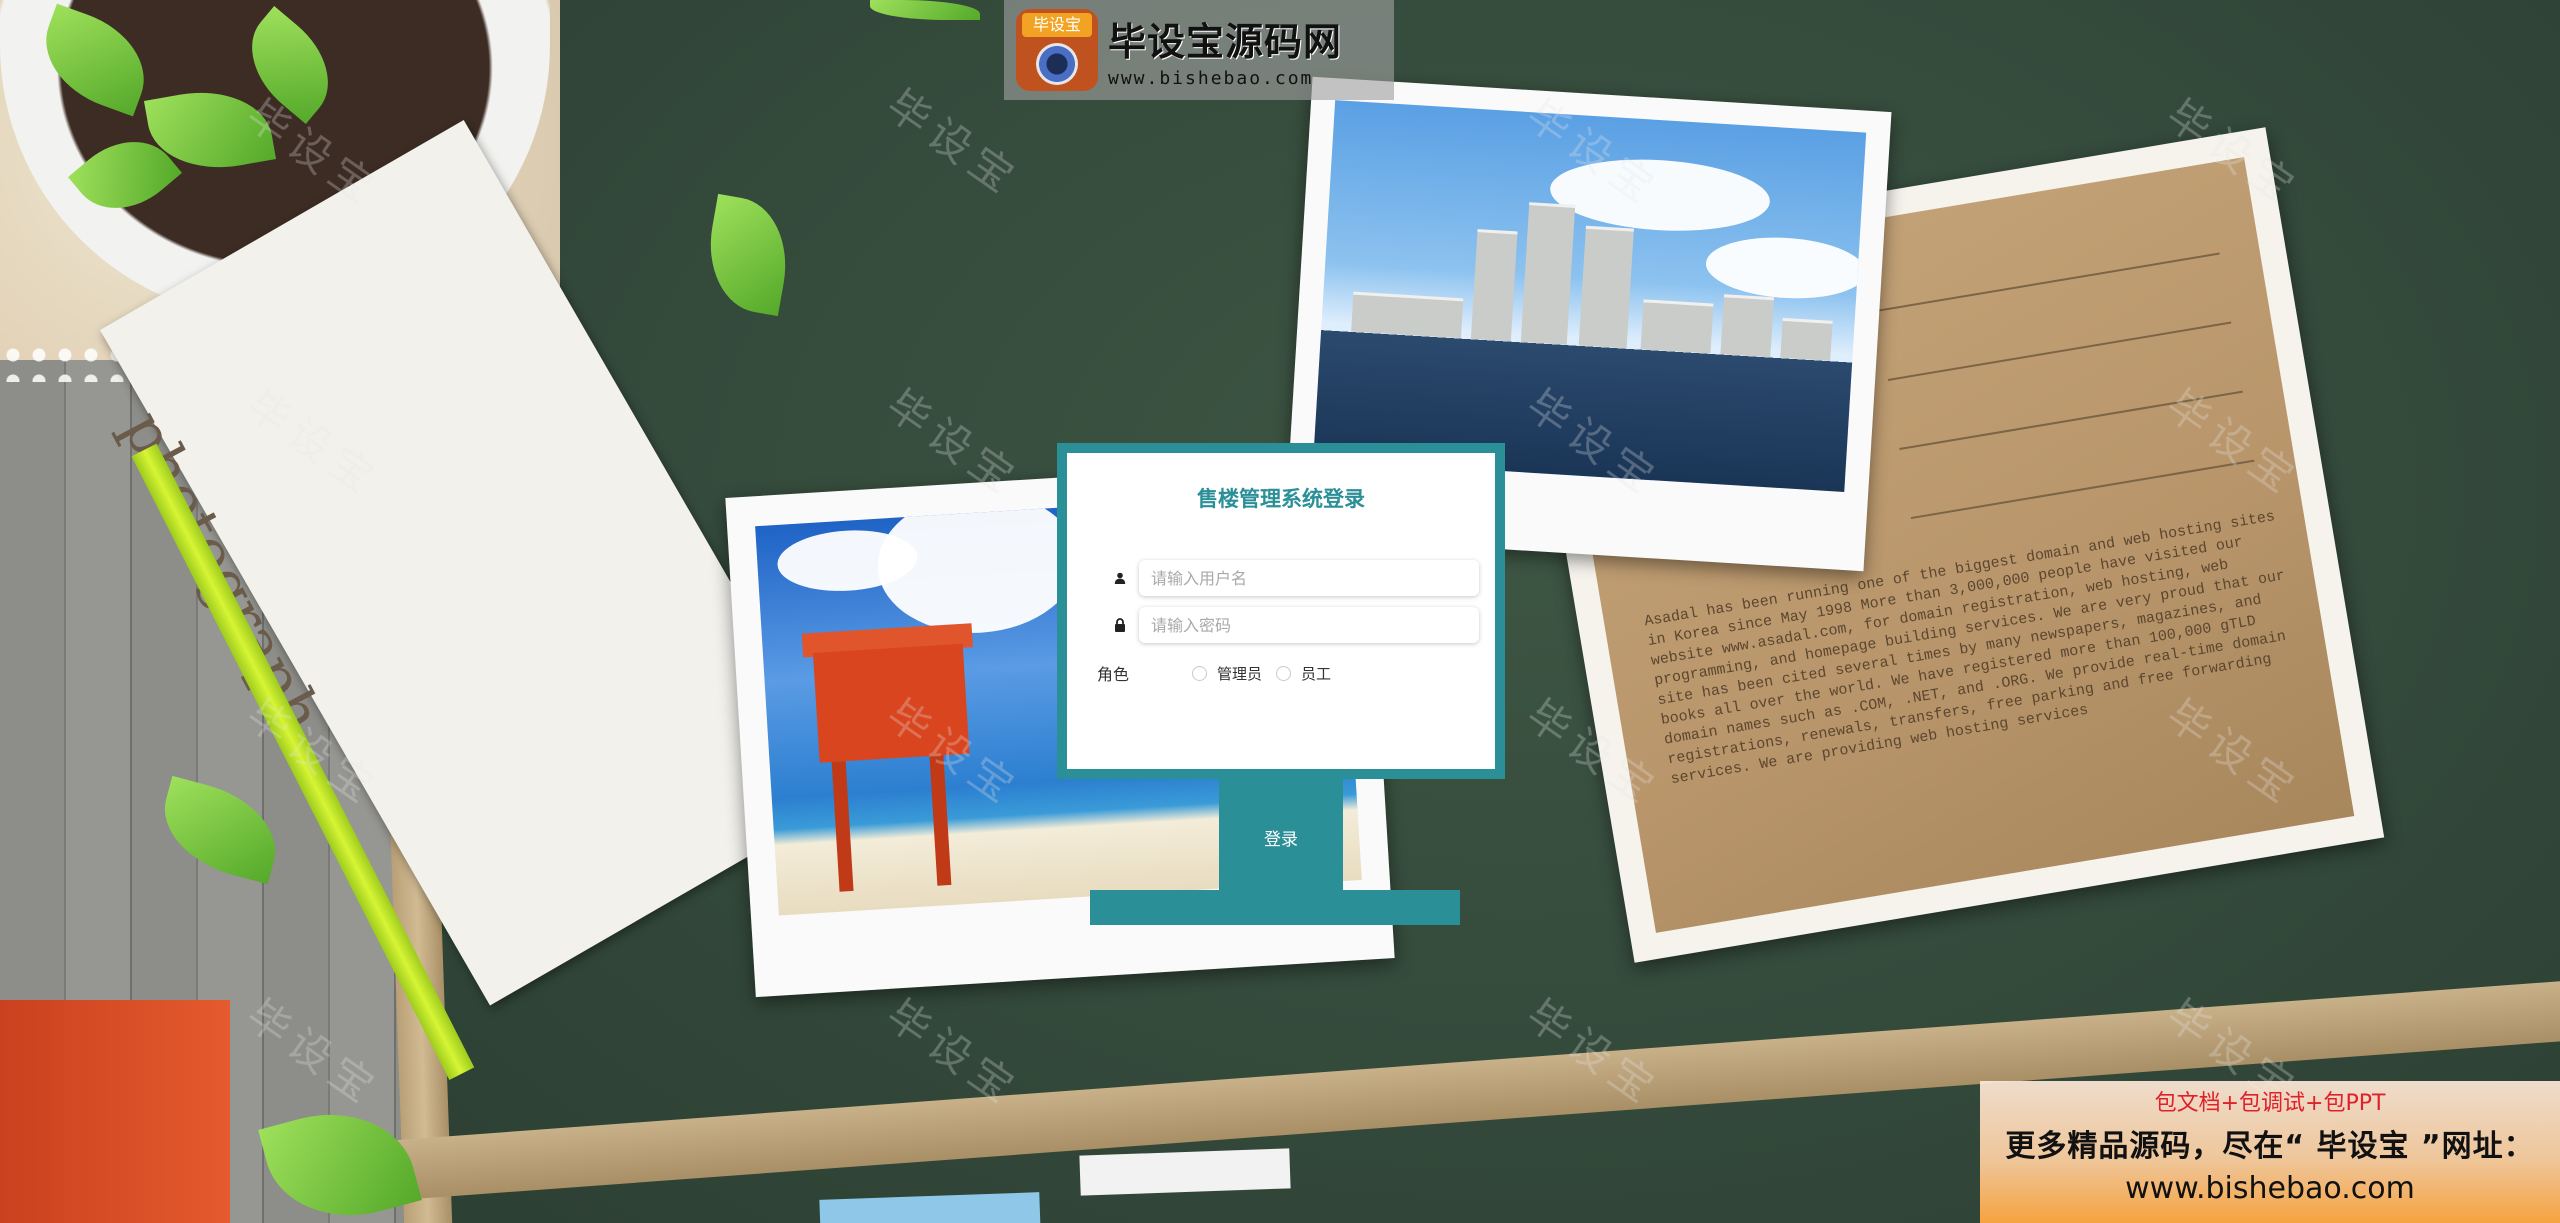 This screenshot has width=2560, height=1223. I want to click on logo-eye-icon, so click(1057, 64).